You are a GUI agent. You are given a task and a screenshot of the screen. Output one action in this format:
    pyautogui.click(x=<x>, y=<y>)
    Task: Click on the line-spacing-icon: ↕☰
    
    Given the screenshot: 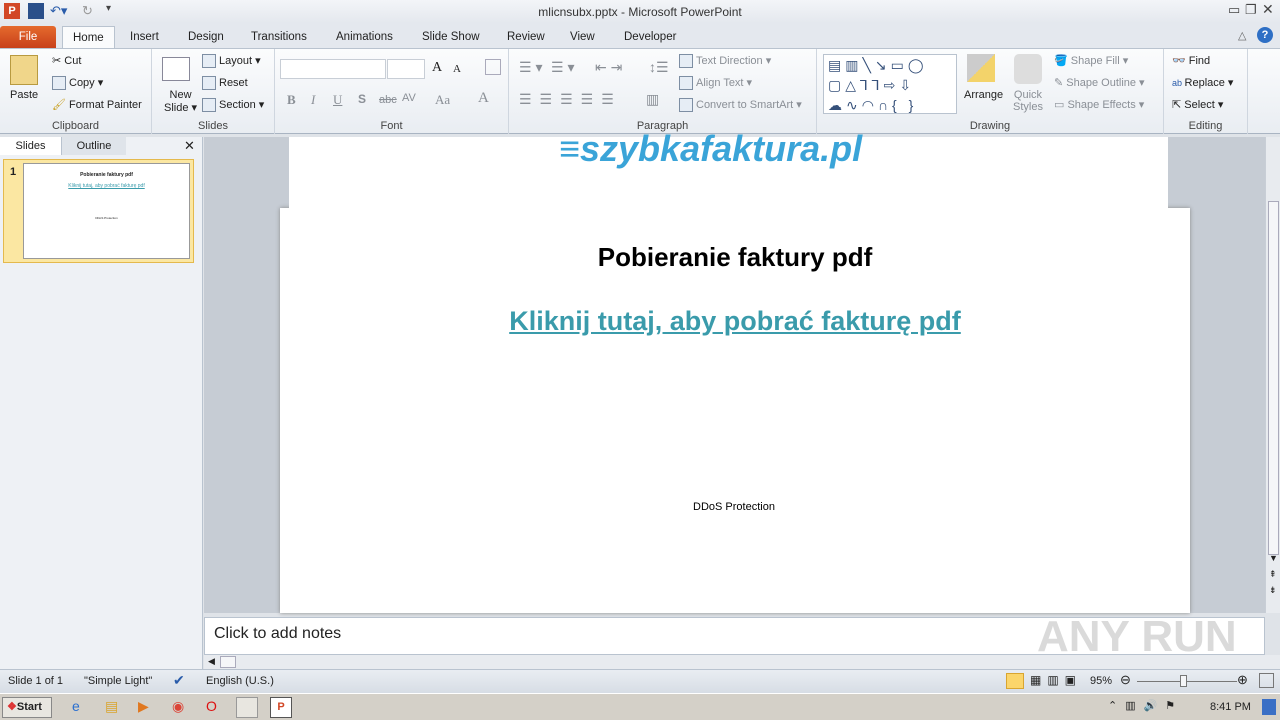 What is the action you would take?
    pyautogui.click(x=659, y=67)
    